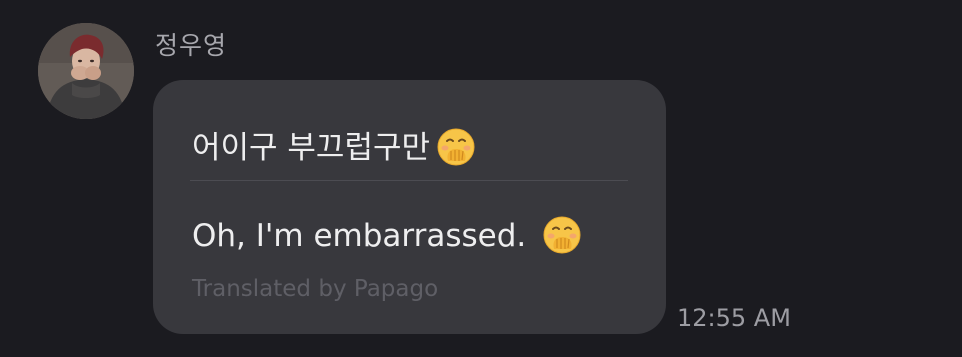  What do you see at coordinates (359, 236) in the screenshot?
I see `translated-message-text: Oh, I'm embarrassed.` at bounding box center [359, 236].